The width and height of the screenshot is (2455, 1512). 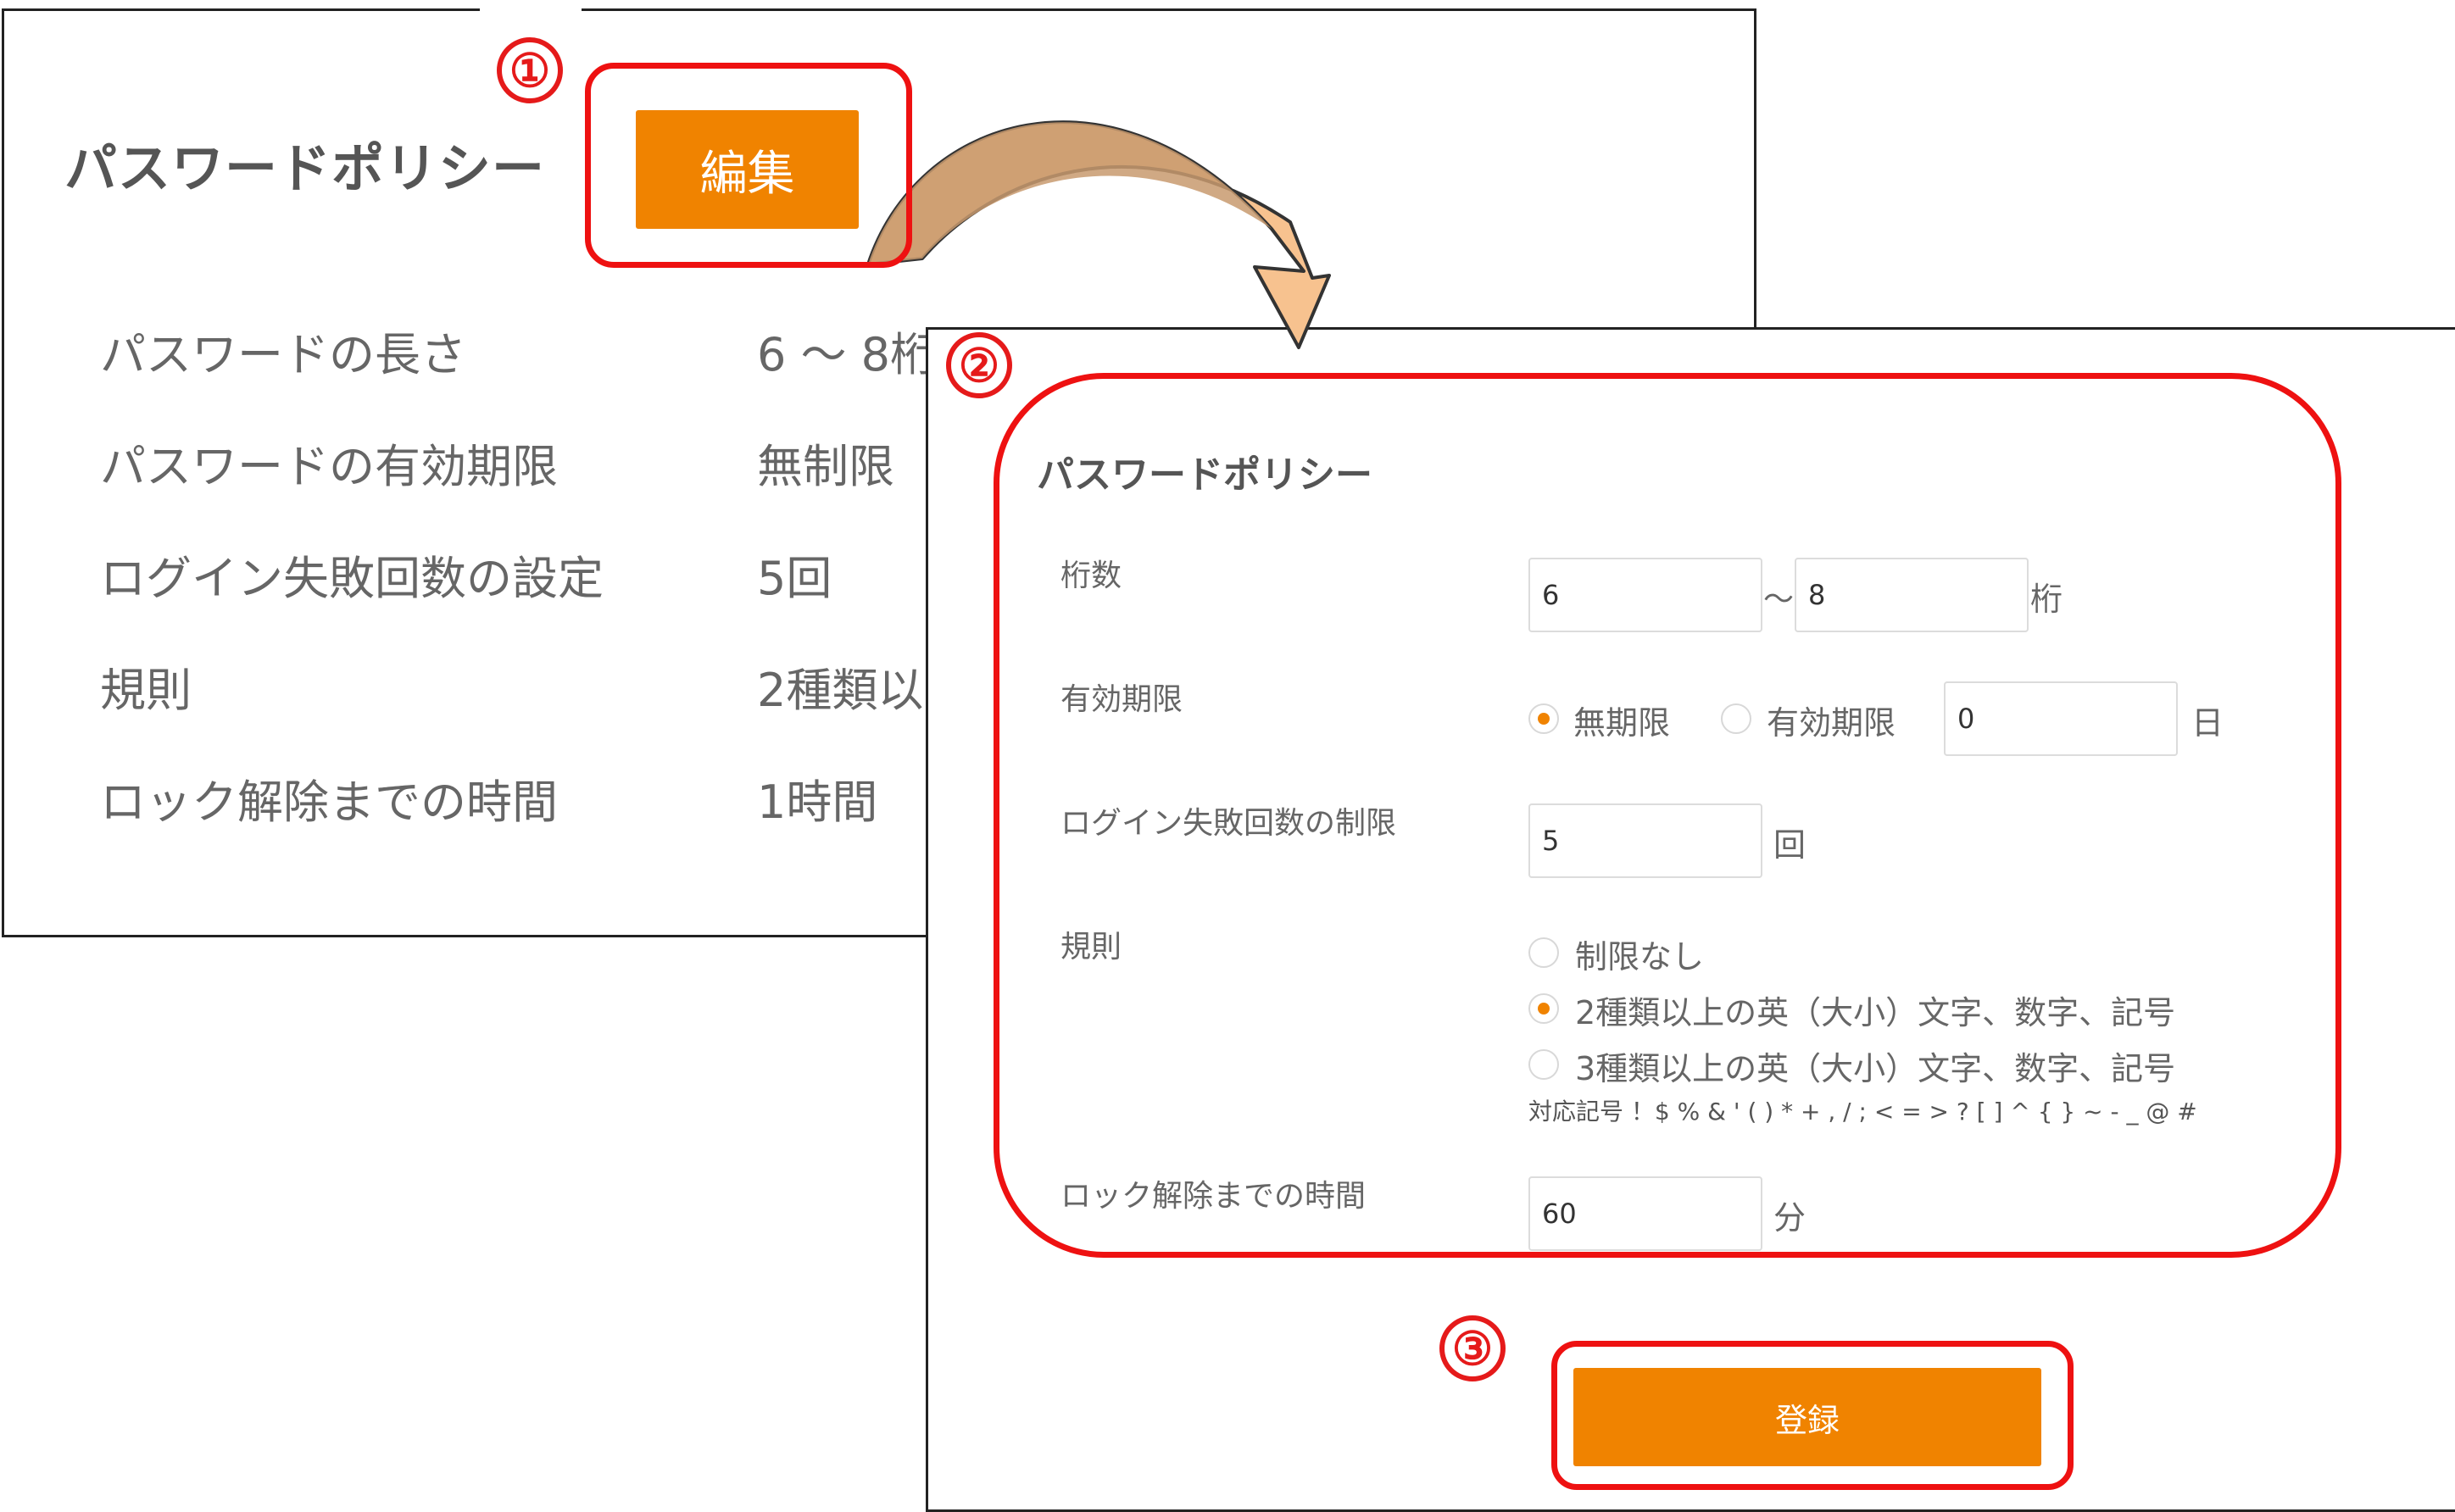 What do you see at coordinates (826, 466) in the screenshot?
I see `view-value-expiry: 無制限` at bounding box center [826, 466].